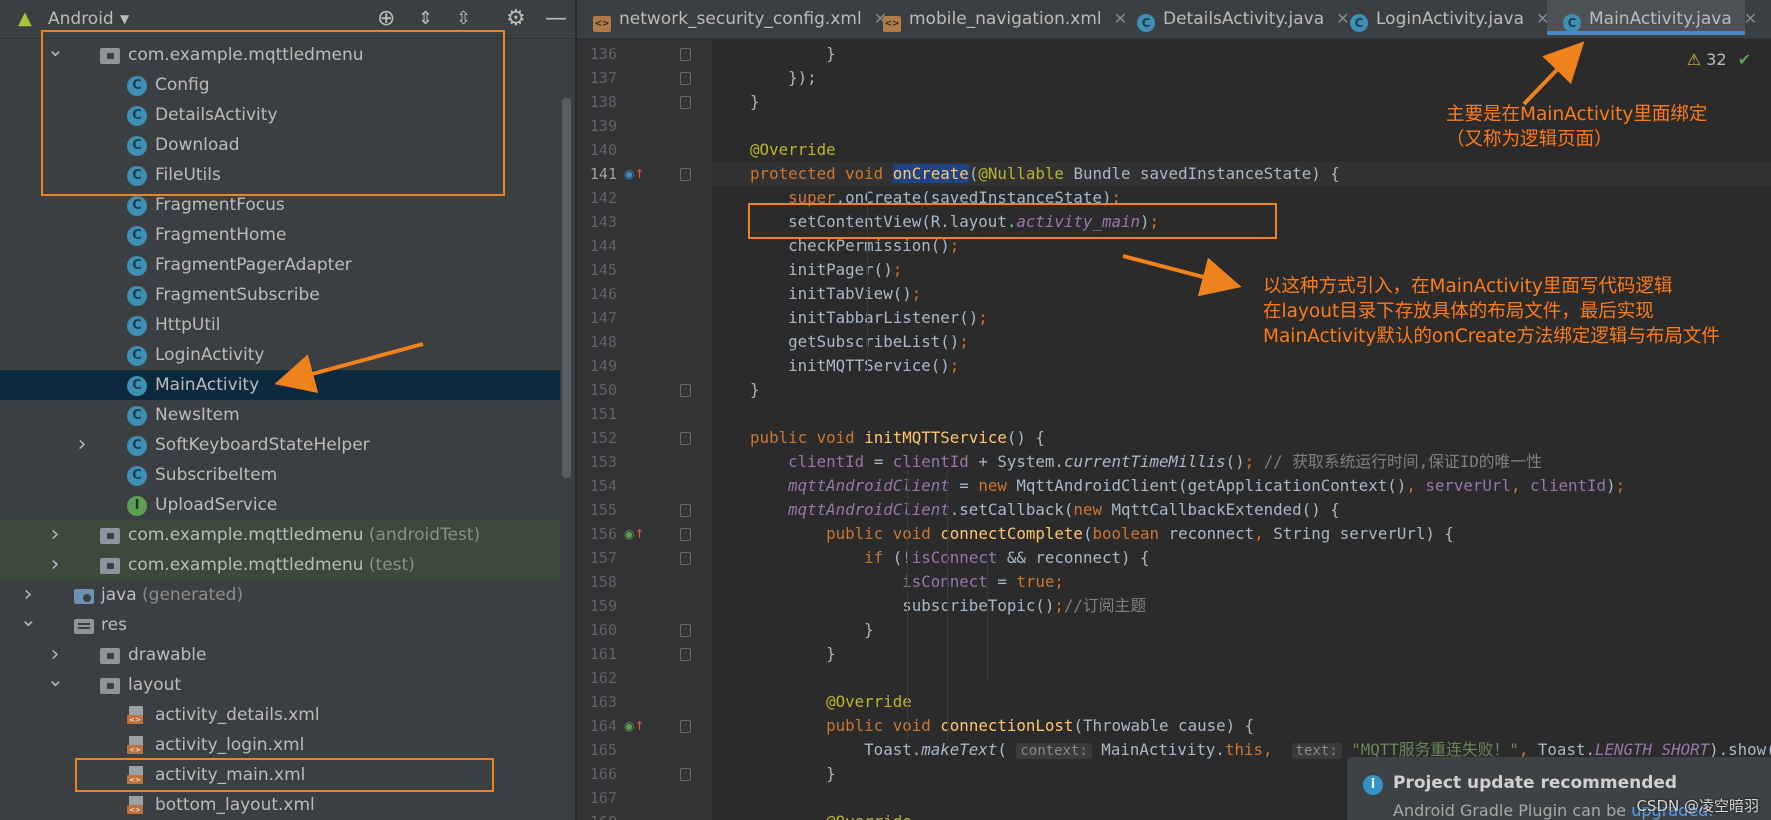 Image resolution: width=1771 pixels, height=820 pixels. Describe the element at coordinates (280, 325) in the screenshot. I see `tree-item: C HttpUtil` at that location.